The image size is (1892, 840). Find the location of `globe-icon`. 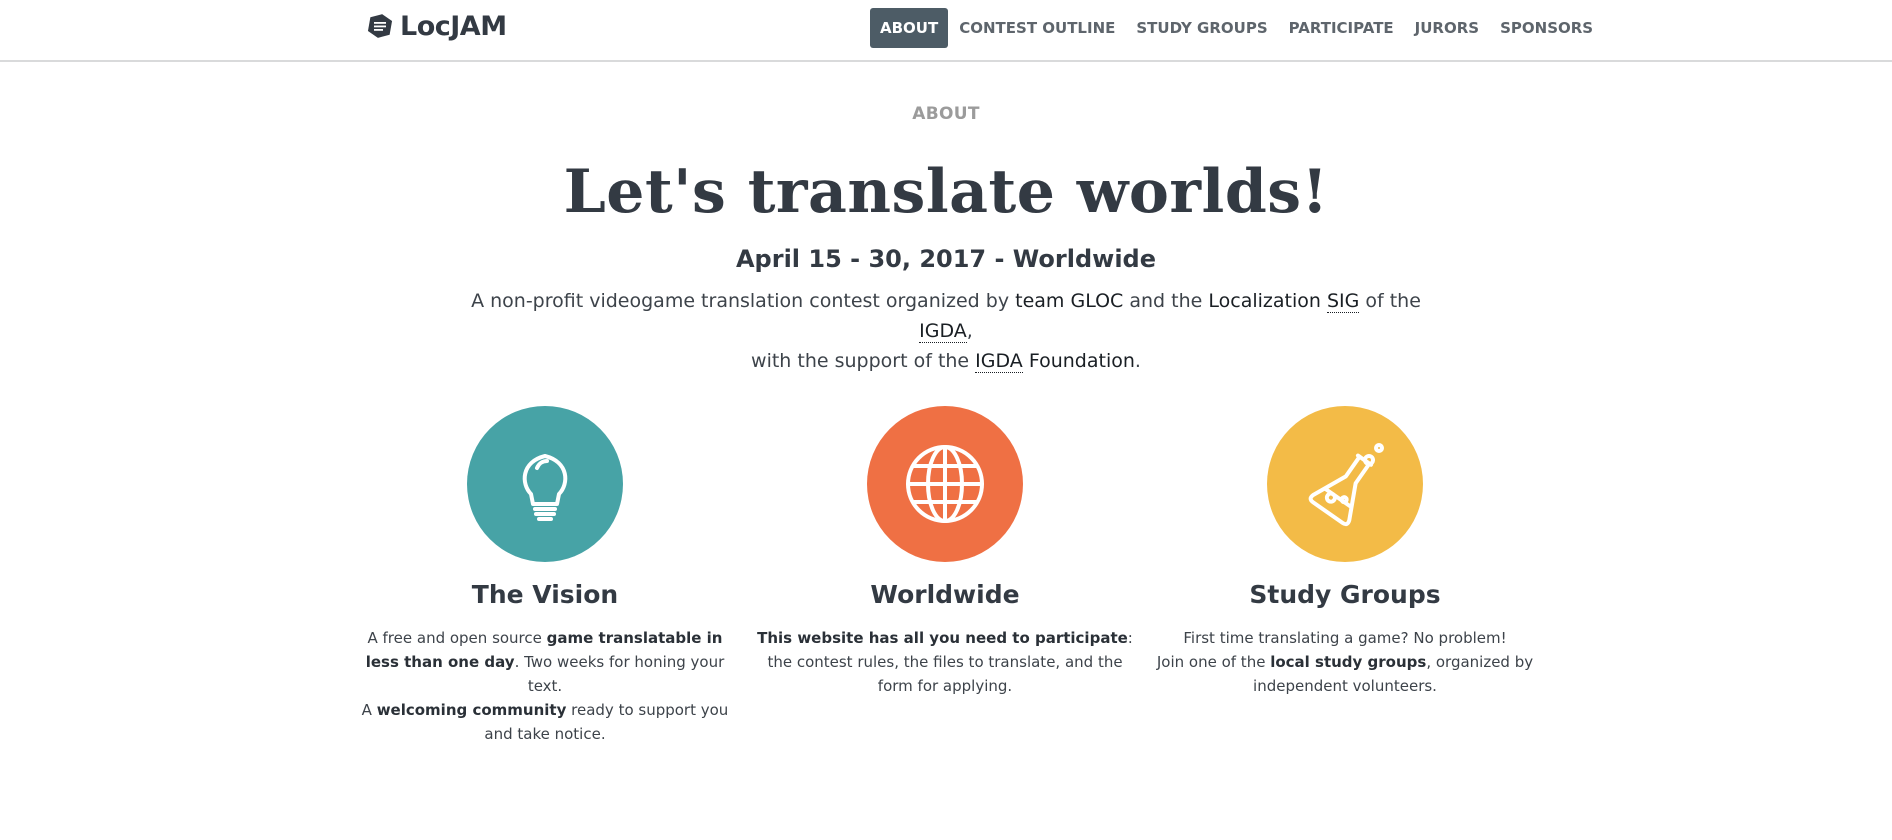

globe-icon is located at coordinates (945, 484).